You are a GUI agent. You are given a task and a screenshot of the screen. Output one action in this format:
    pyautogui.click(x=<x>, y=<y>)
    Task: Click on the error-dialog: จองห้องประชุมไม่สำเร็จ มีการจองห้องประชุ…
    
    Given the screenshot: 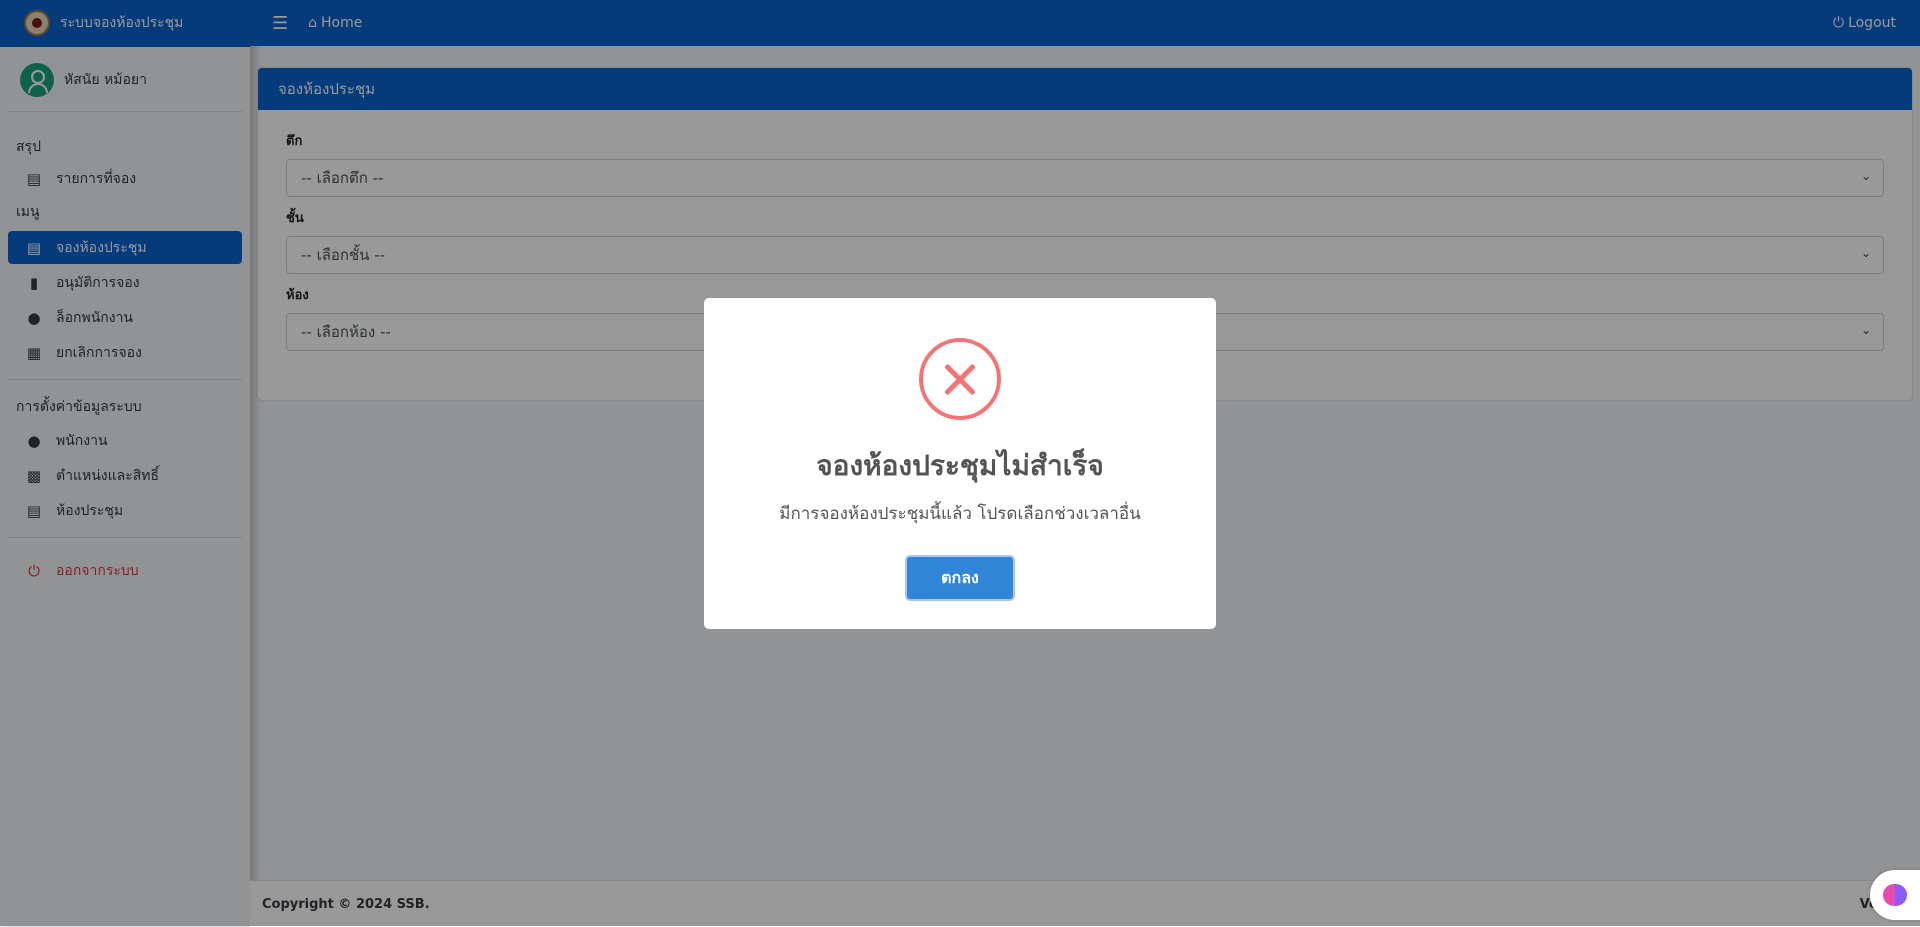 What is the action you would take?
    pyautogui.click(x=960, y=463)
    